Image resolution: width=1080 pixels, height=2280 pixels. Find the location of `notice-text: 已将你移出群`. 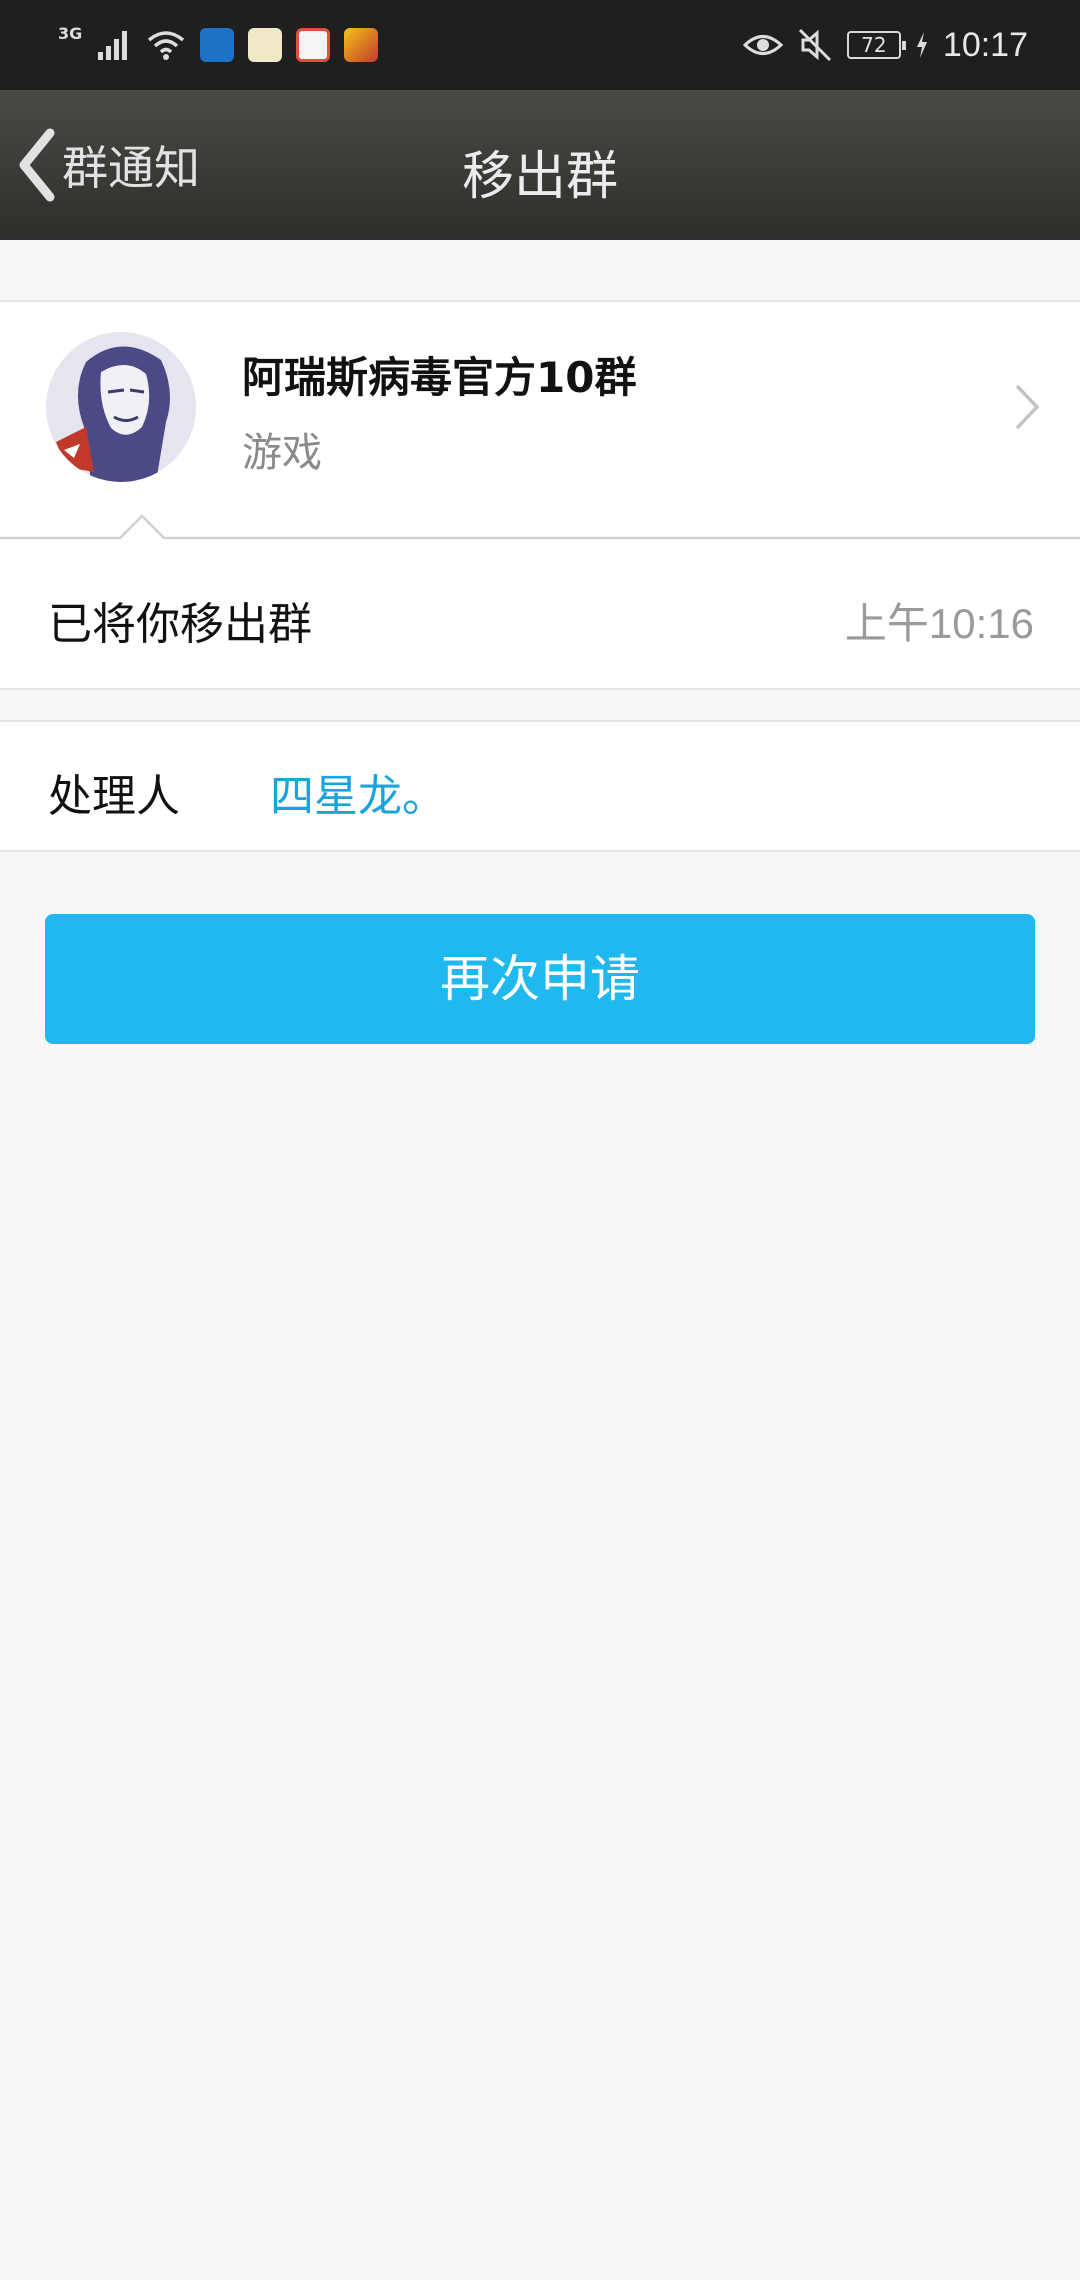

notice-text: 已将你移出群 is located at coordinates (180, 624).